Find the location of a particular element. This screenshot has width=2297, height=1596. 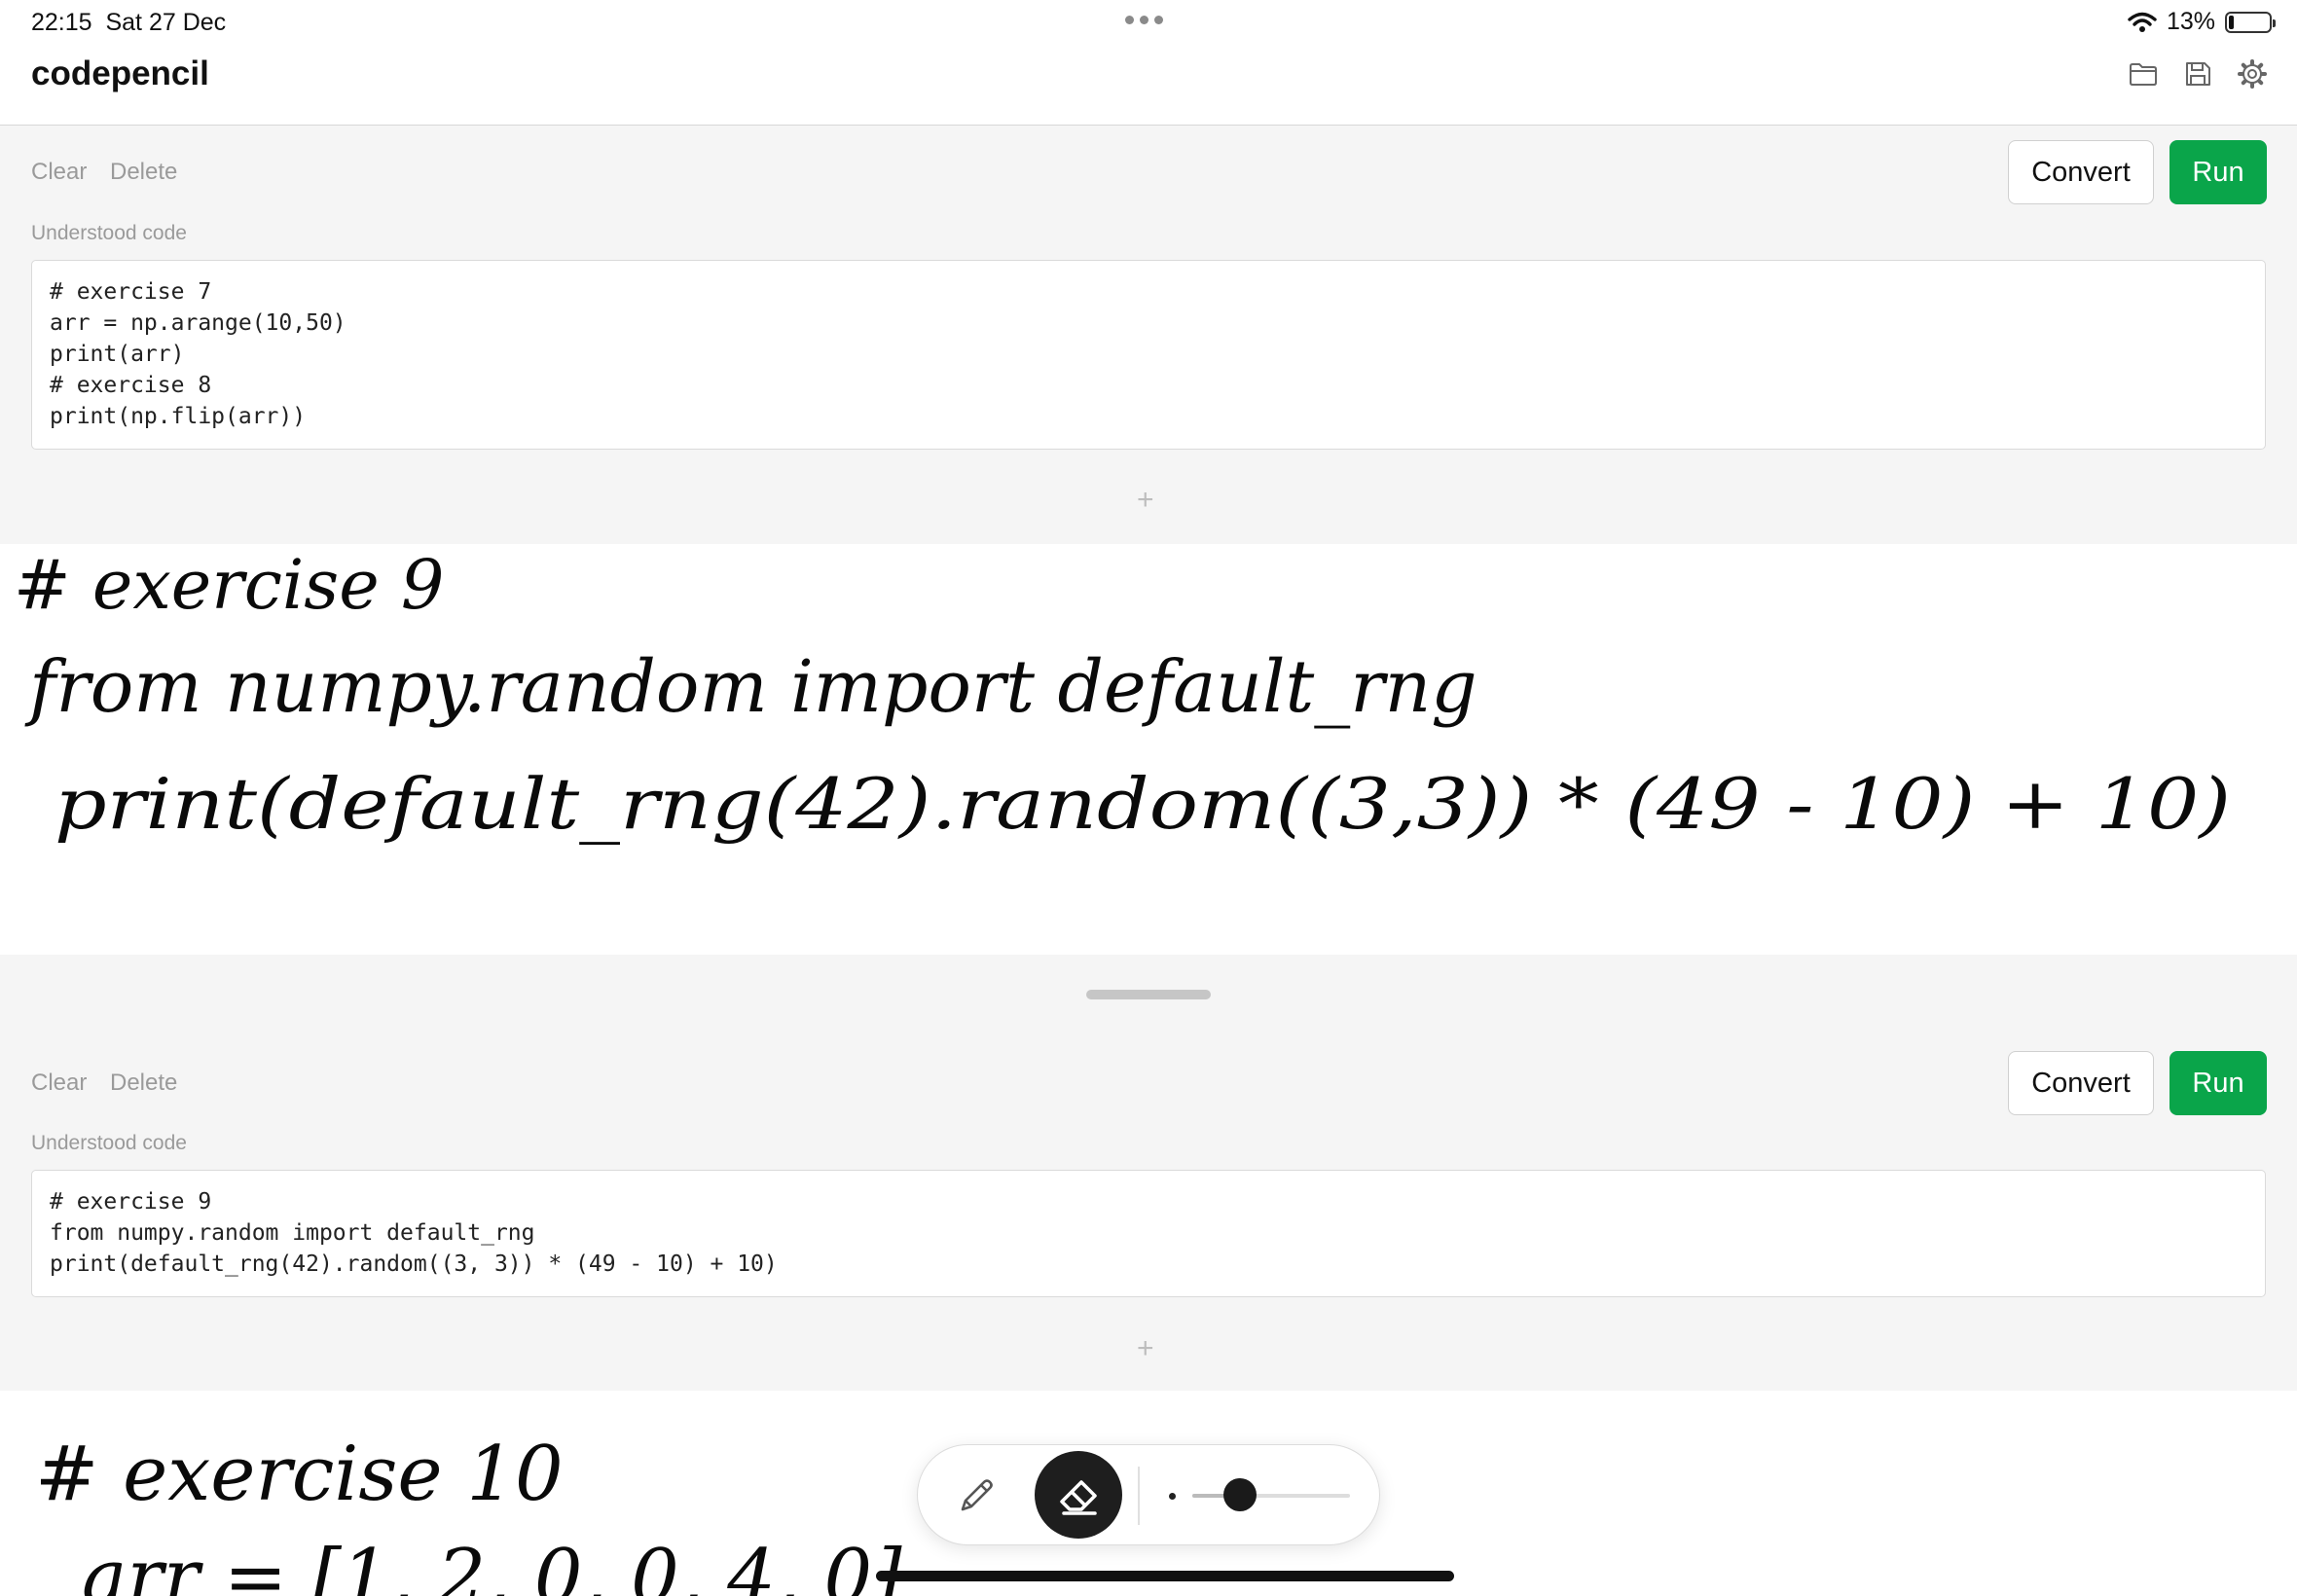

code-line: print(np.flip(arr)) is located at coordinates (179, 416).